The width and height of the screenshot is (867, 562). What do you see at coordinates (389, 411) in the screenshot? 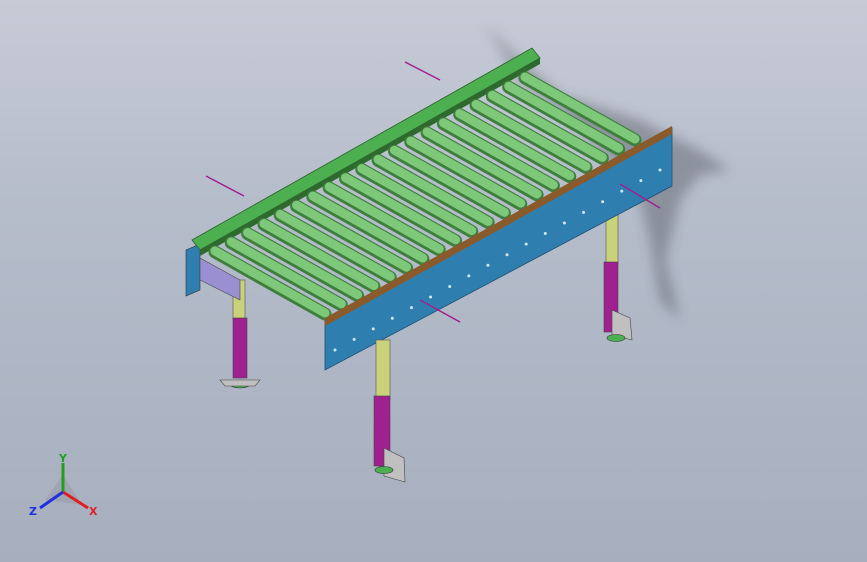
I see `front-leg-left` at bounding box center [389, 411].